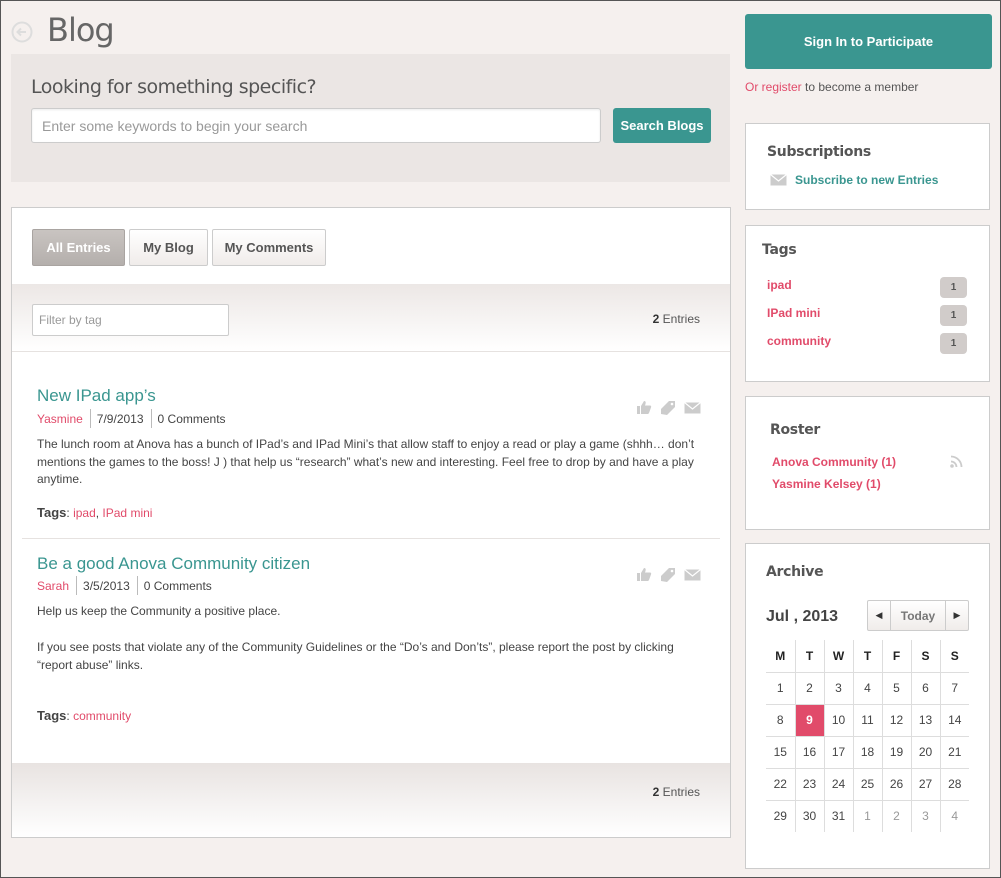 This screenshot has height=878, width=1001. Describe the element at coordinates (781, 656) in the screenshot. I see `weekday-header: M` at that location.